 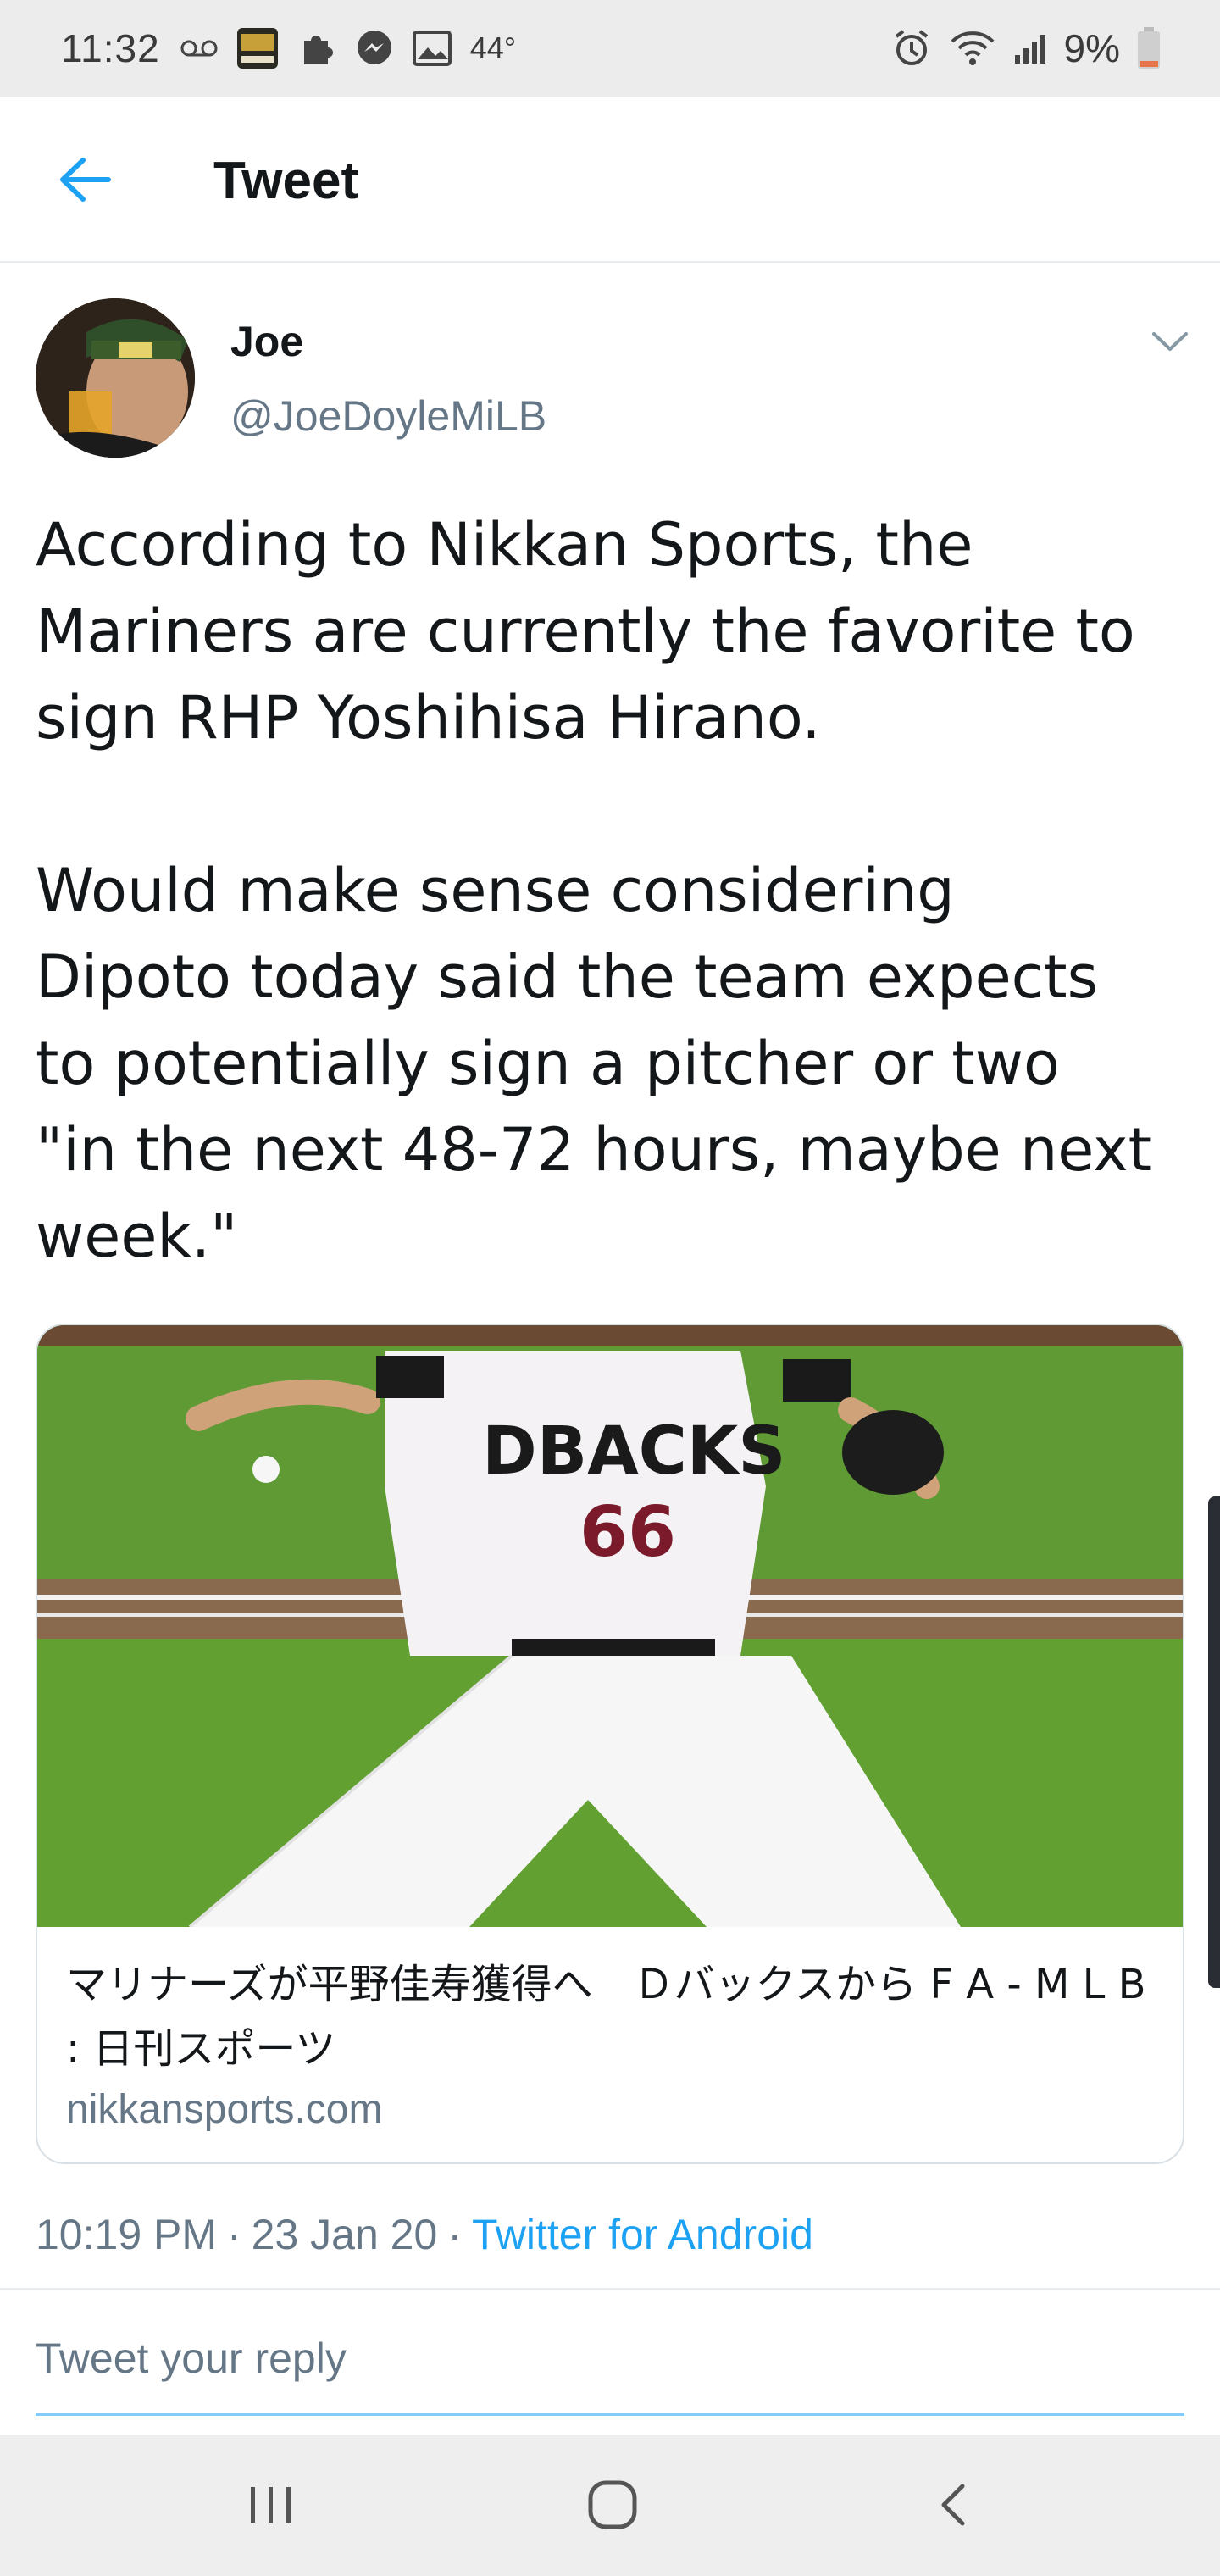 What do you see at coordinates (972, 48) in the screenshot?
I see `wifi-icon` at bounding box center [972, 48].